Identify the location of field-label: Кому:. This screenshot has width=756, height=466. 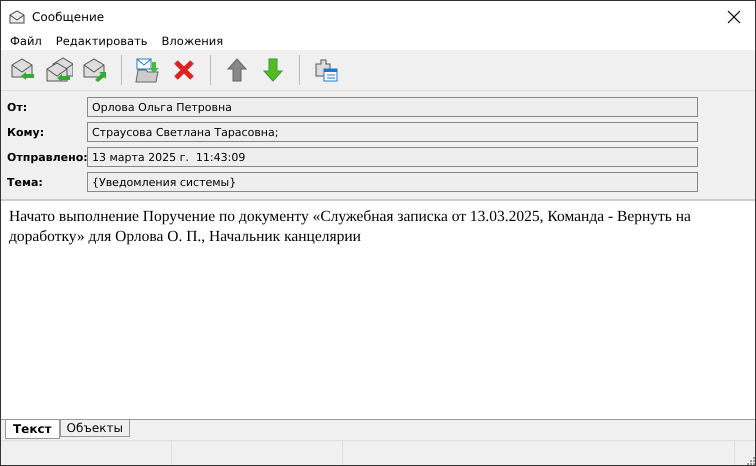
(26, 132).